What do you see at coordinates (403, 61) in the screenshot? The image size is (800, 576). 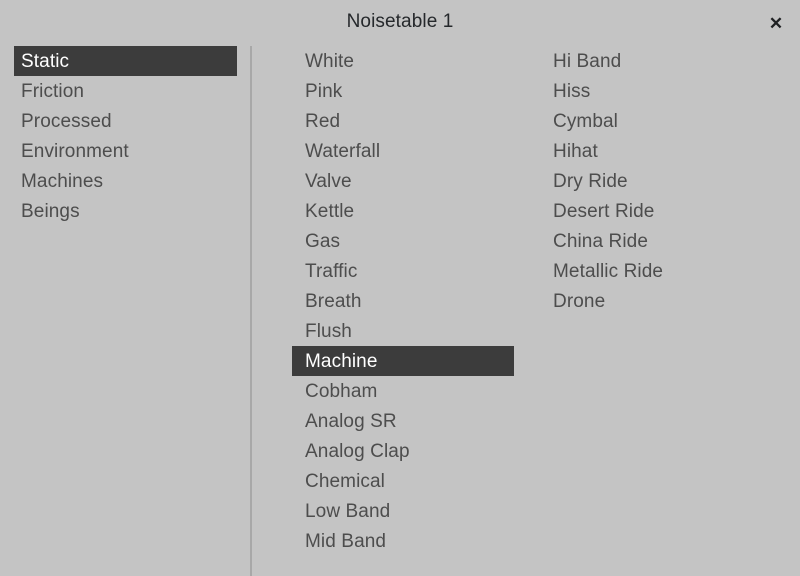 I see `preset-item-0: White` at bounding box center [403, 61].